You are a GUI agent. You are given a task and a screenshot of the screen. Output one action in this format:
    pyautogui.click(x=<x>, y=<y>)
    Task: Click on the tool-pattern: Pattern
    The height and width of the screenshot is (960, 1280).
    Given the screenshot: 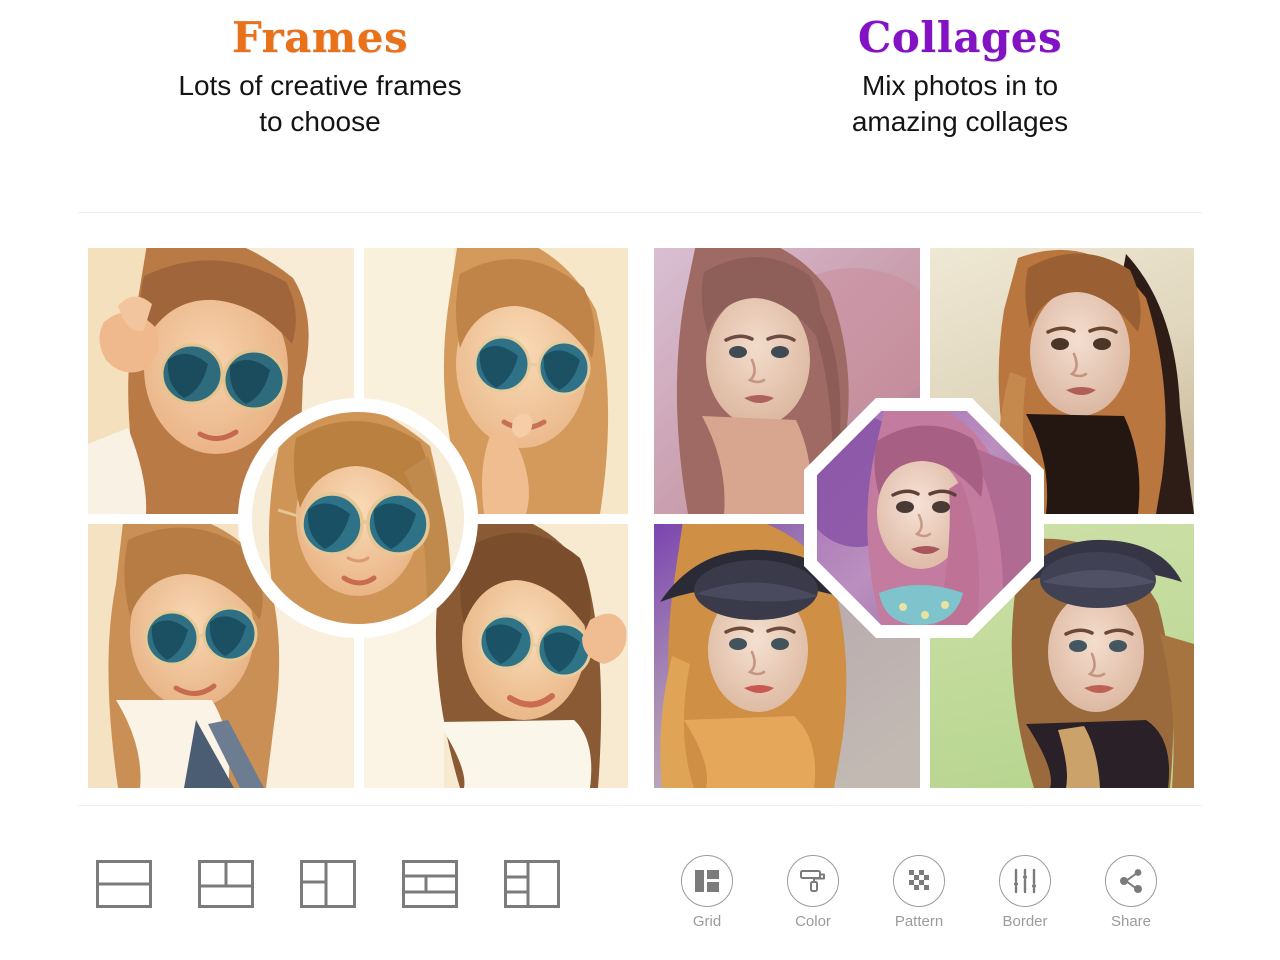 What is the action you would take?
    pyautogui.click(x=919, y=893)
    